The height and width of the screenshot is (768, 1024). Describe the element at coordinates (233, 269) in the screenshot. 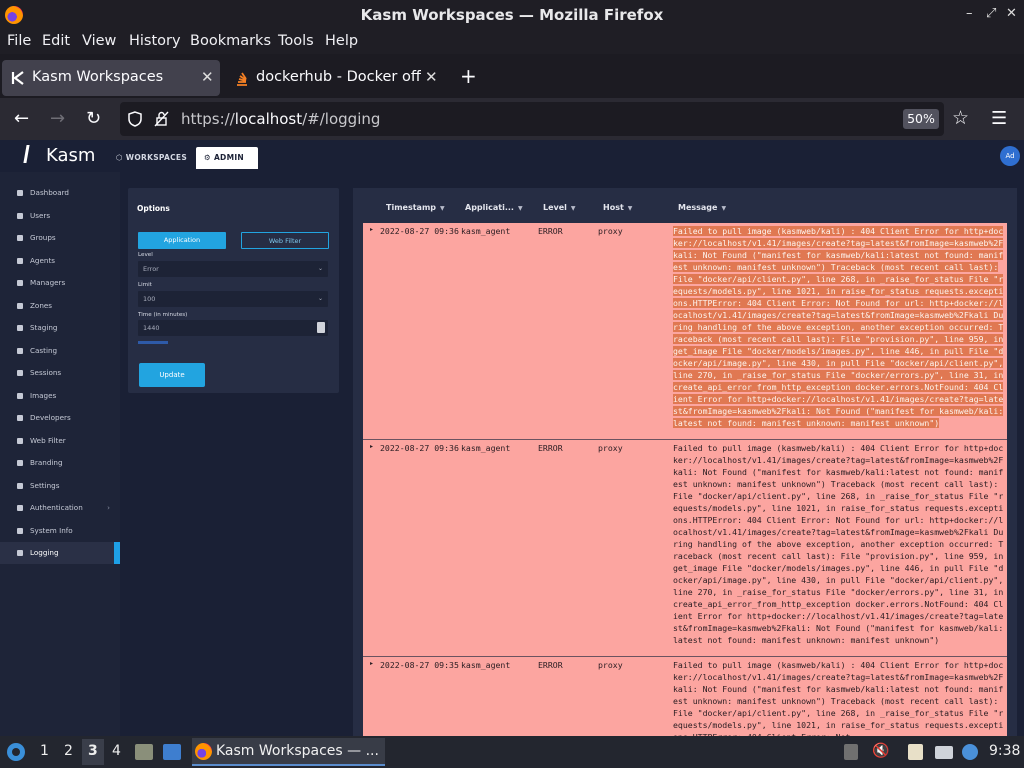

I see `level-select: Error ⌄` at that location.